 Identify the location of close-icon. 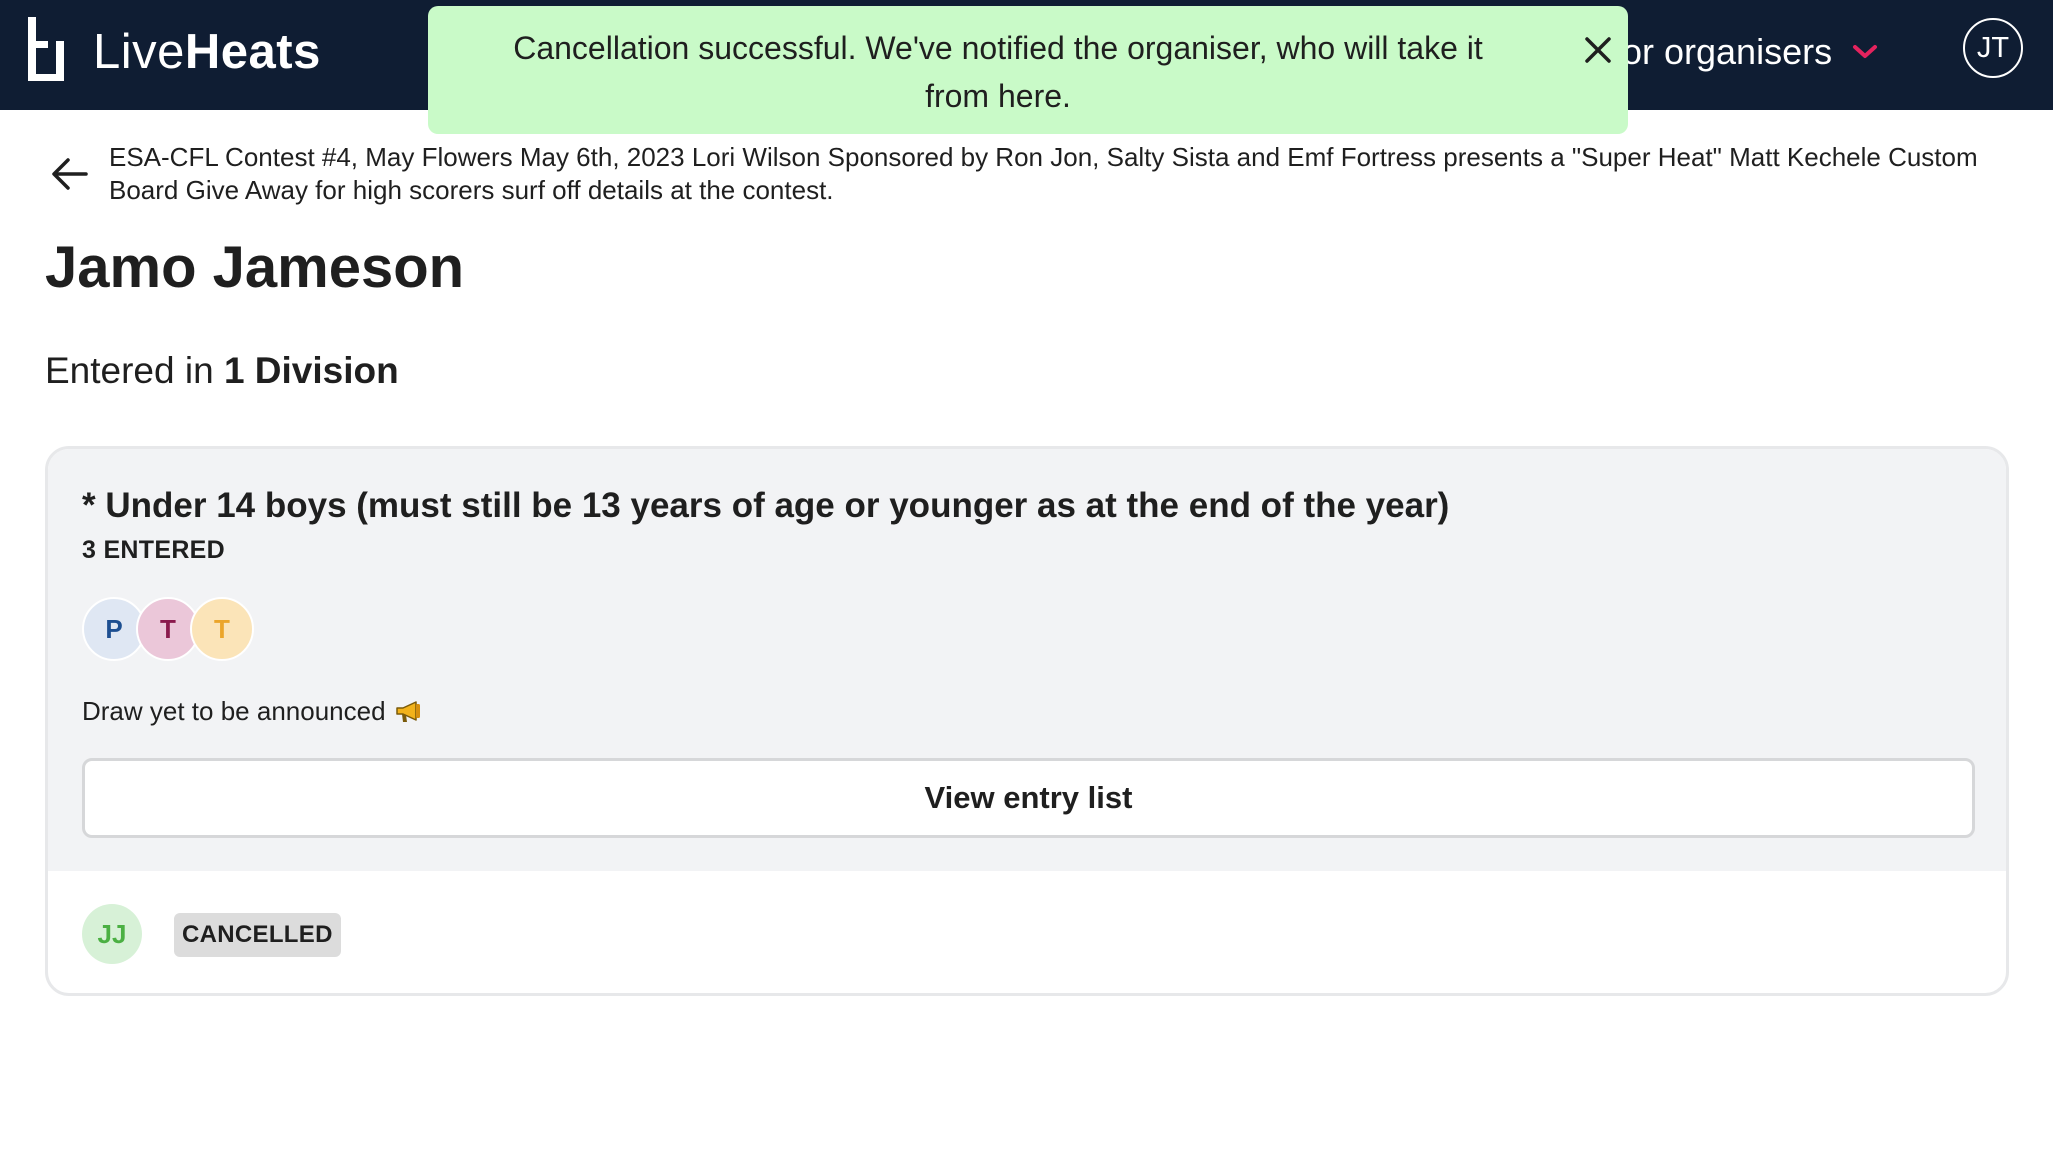
(1598, 50).